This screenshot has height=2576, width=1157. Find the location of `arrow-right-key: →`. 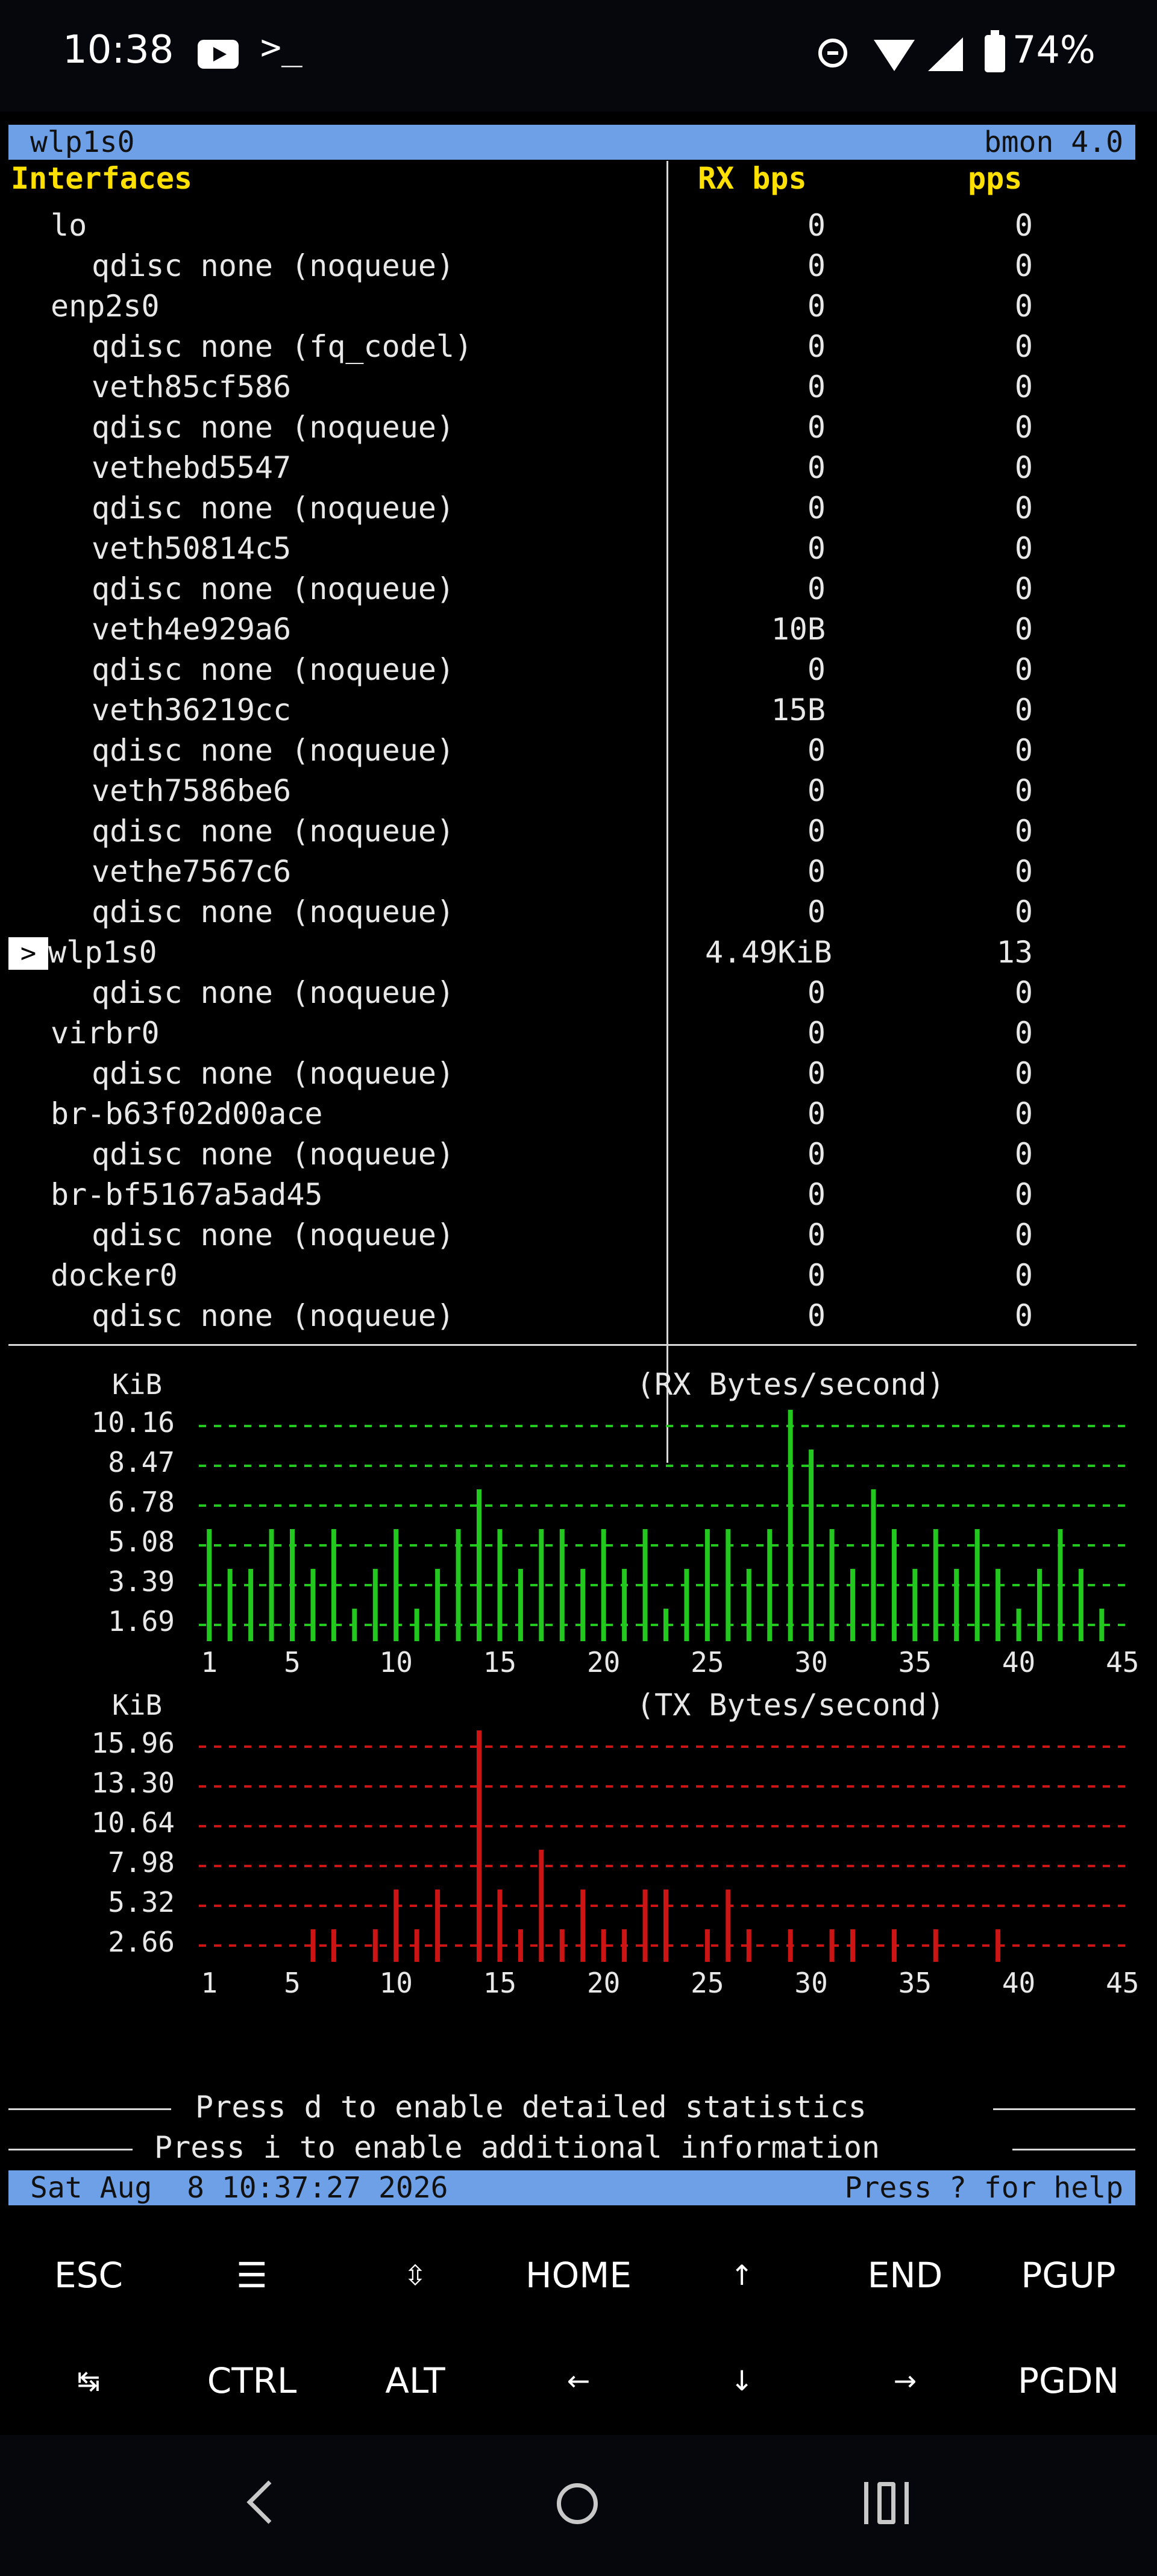

arrow-right-key: → is located at coordinates (905, 2380).